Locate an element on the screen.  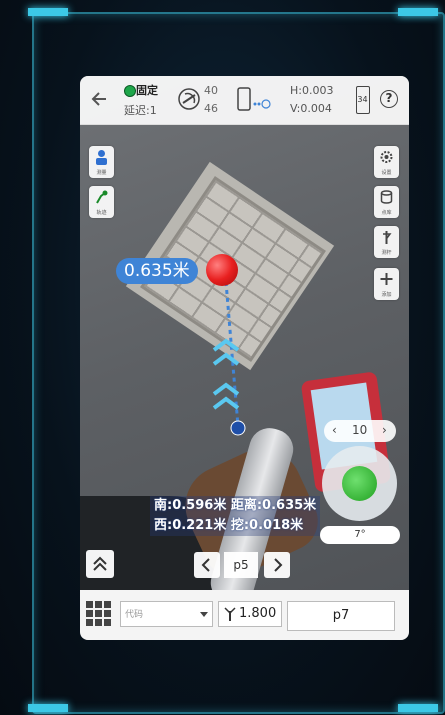
step-value: 10 is located at coordinates (360, 430).